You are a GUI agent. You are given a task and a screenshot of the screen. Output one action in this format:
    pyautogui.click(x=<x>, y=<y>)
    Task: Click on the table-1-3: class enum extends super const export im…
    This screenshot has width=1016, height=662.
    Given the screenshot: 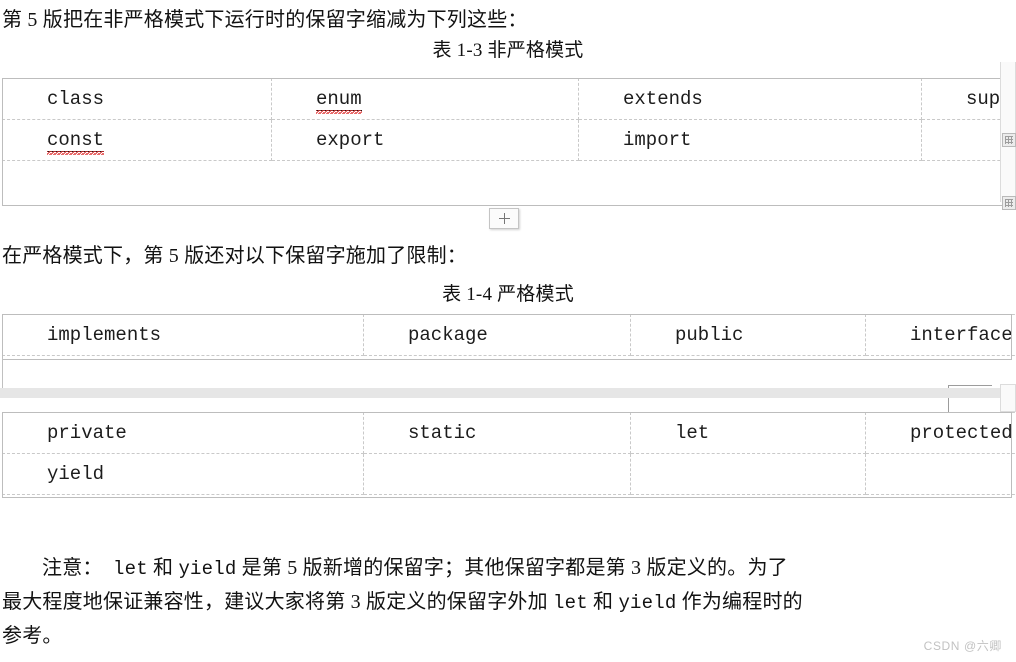 What is the action you would take?
    pyautogui.click(x=509, y=119)
    